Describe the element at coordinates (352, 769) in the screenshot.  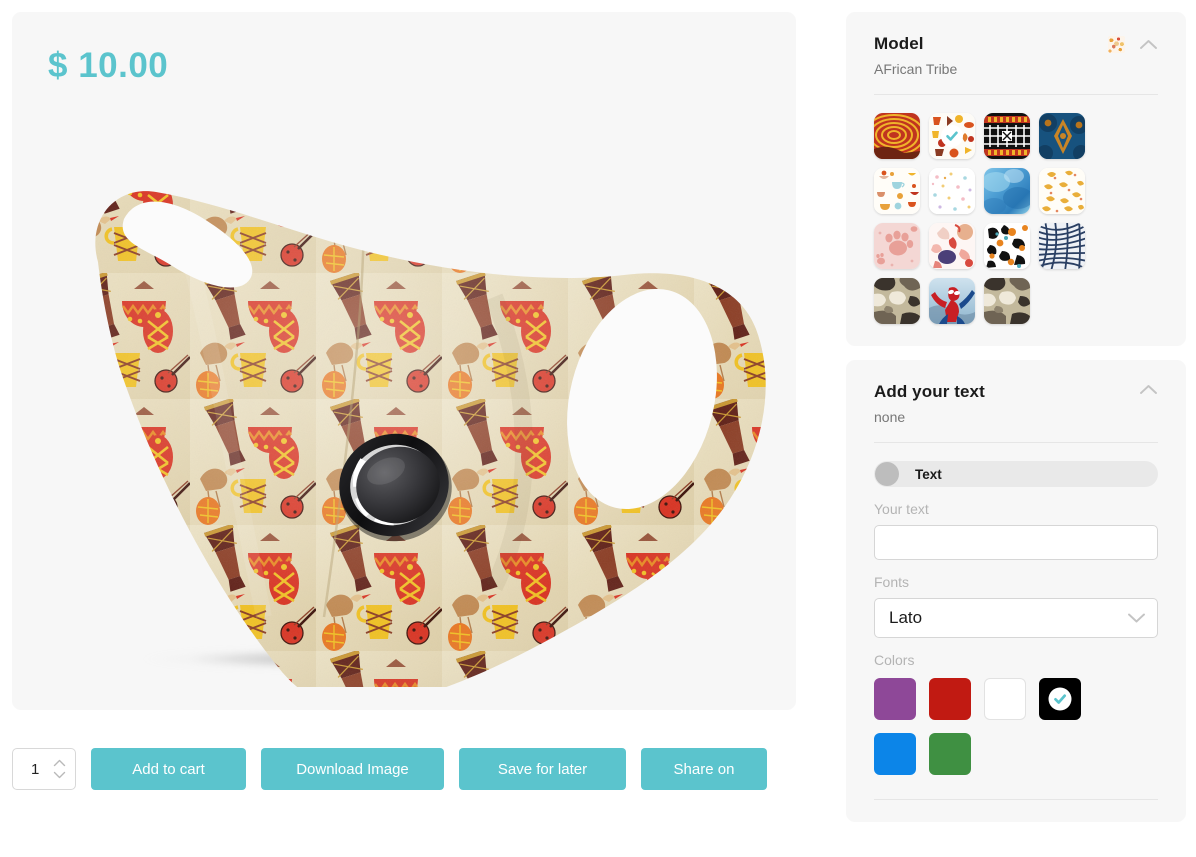
I see `download-image-button: Download Image` at that location.